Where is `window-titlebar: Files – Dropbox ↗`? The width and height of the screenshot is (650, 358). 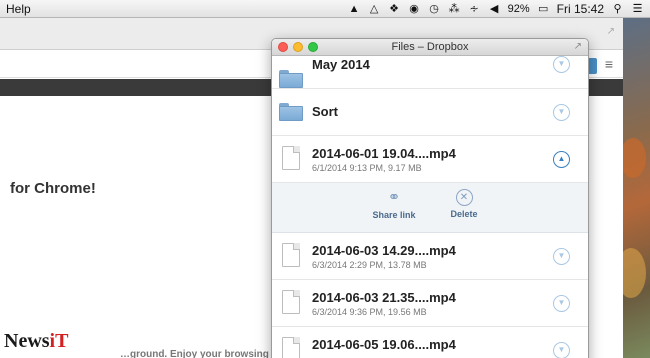 window-titlebar: Files – Dropbox ↗ is located at coordinates (430, 47).